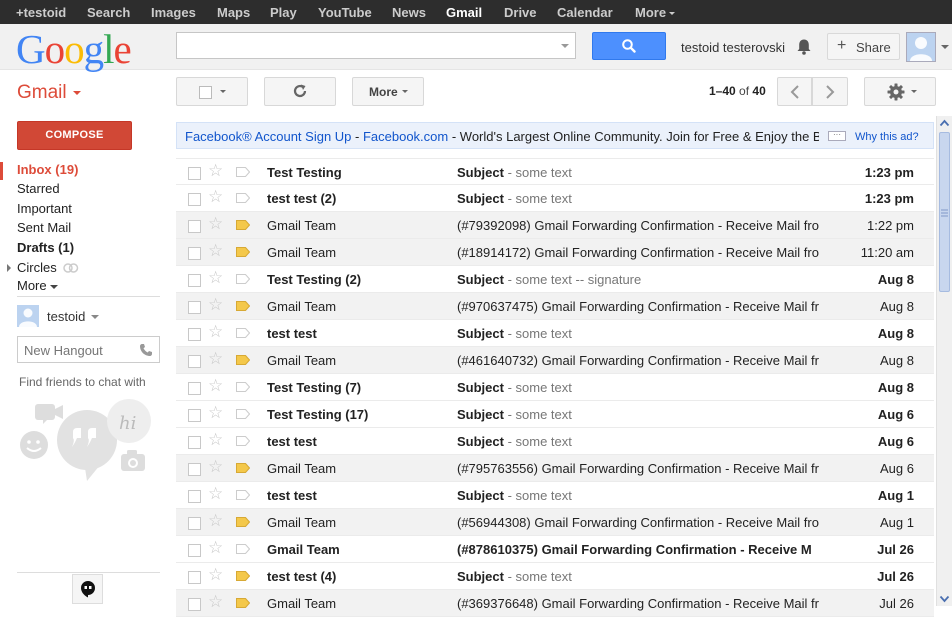 This screenshot has width=952, height=617. Describe the element at coordinates (555, 441) in the screenshot. I see `message-row: ☆ test test Subject - some text Aug 6` at that location.